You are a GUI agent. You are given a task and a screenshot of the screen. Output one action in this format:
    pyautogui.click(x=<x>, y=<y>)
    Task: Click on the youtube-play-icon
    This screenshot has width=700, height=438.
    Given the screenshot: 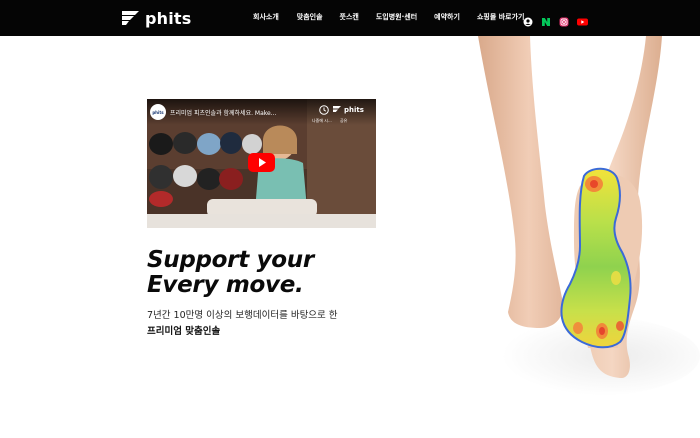 What is the action you would take?
    pyautogui.click(x=261, y=162)
    